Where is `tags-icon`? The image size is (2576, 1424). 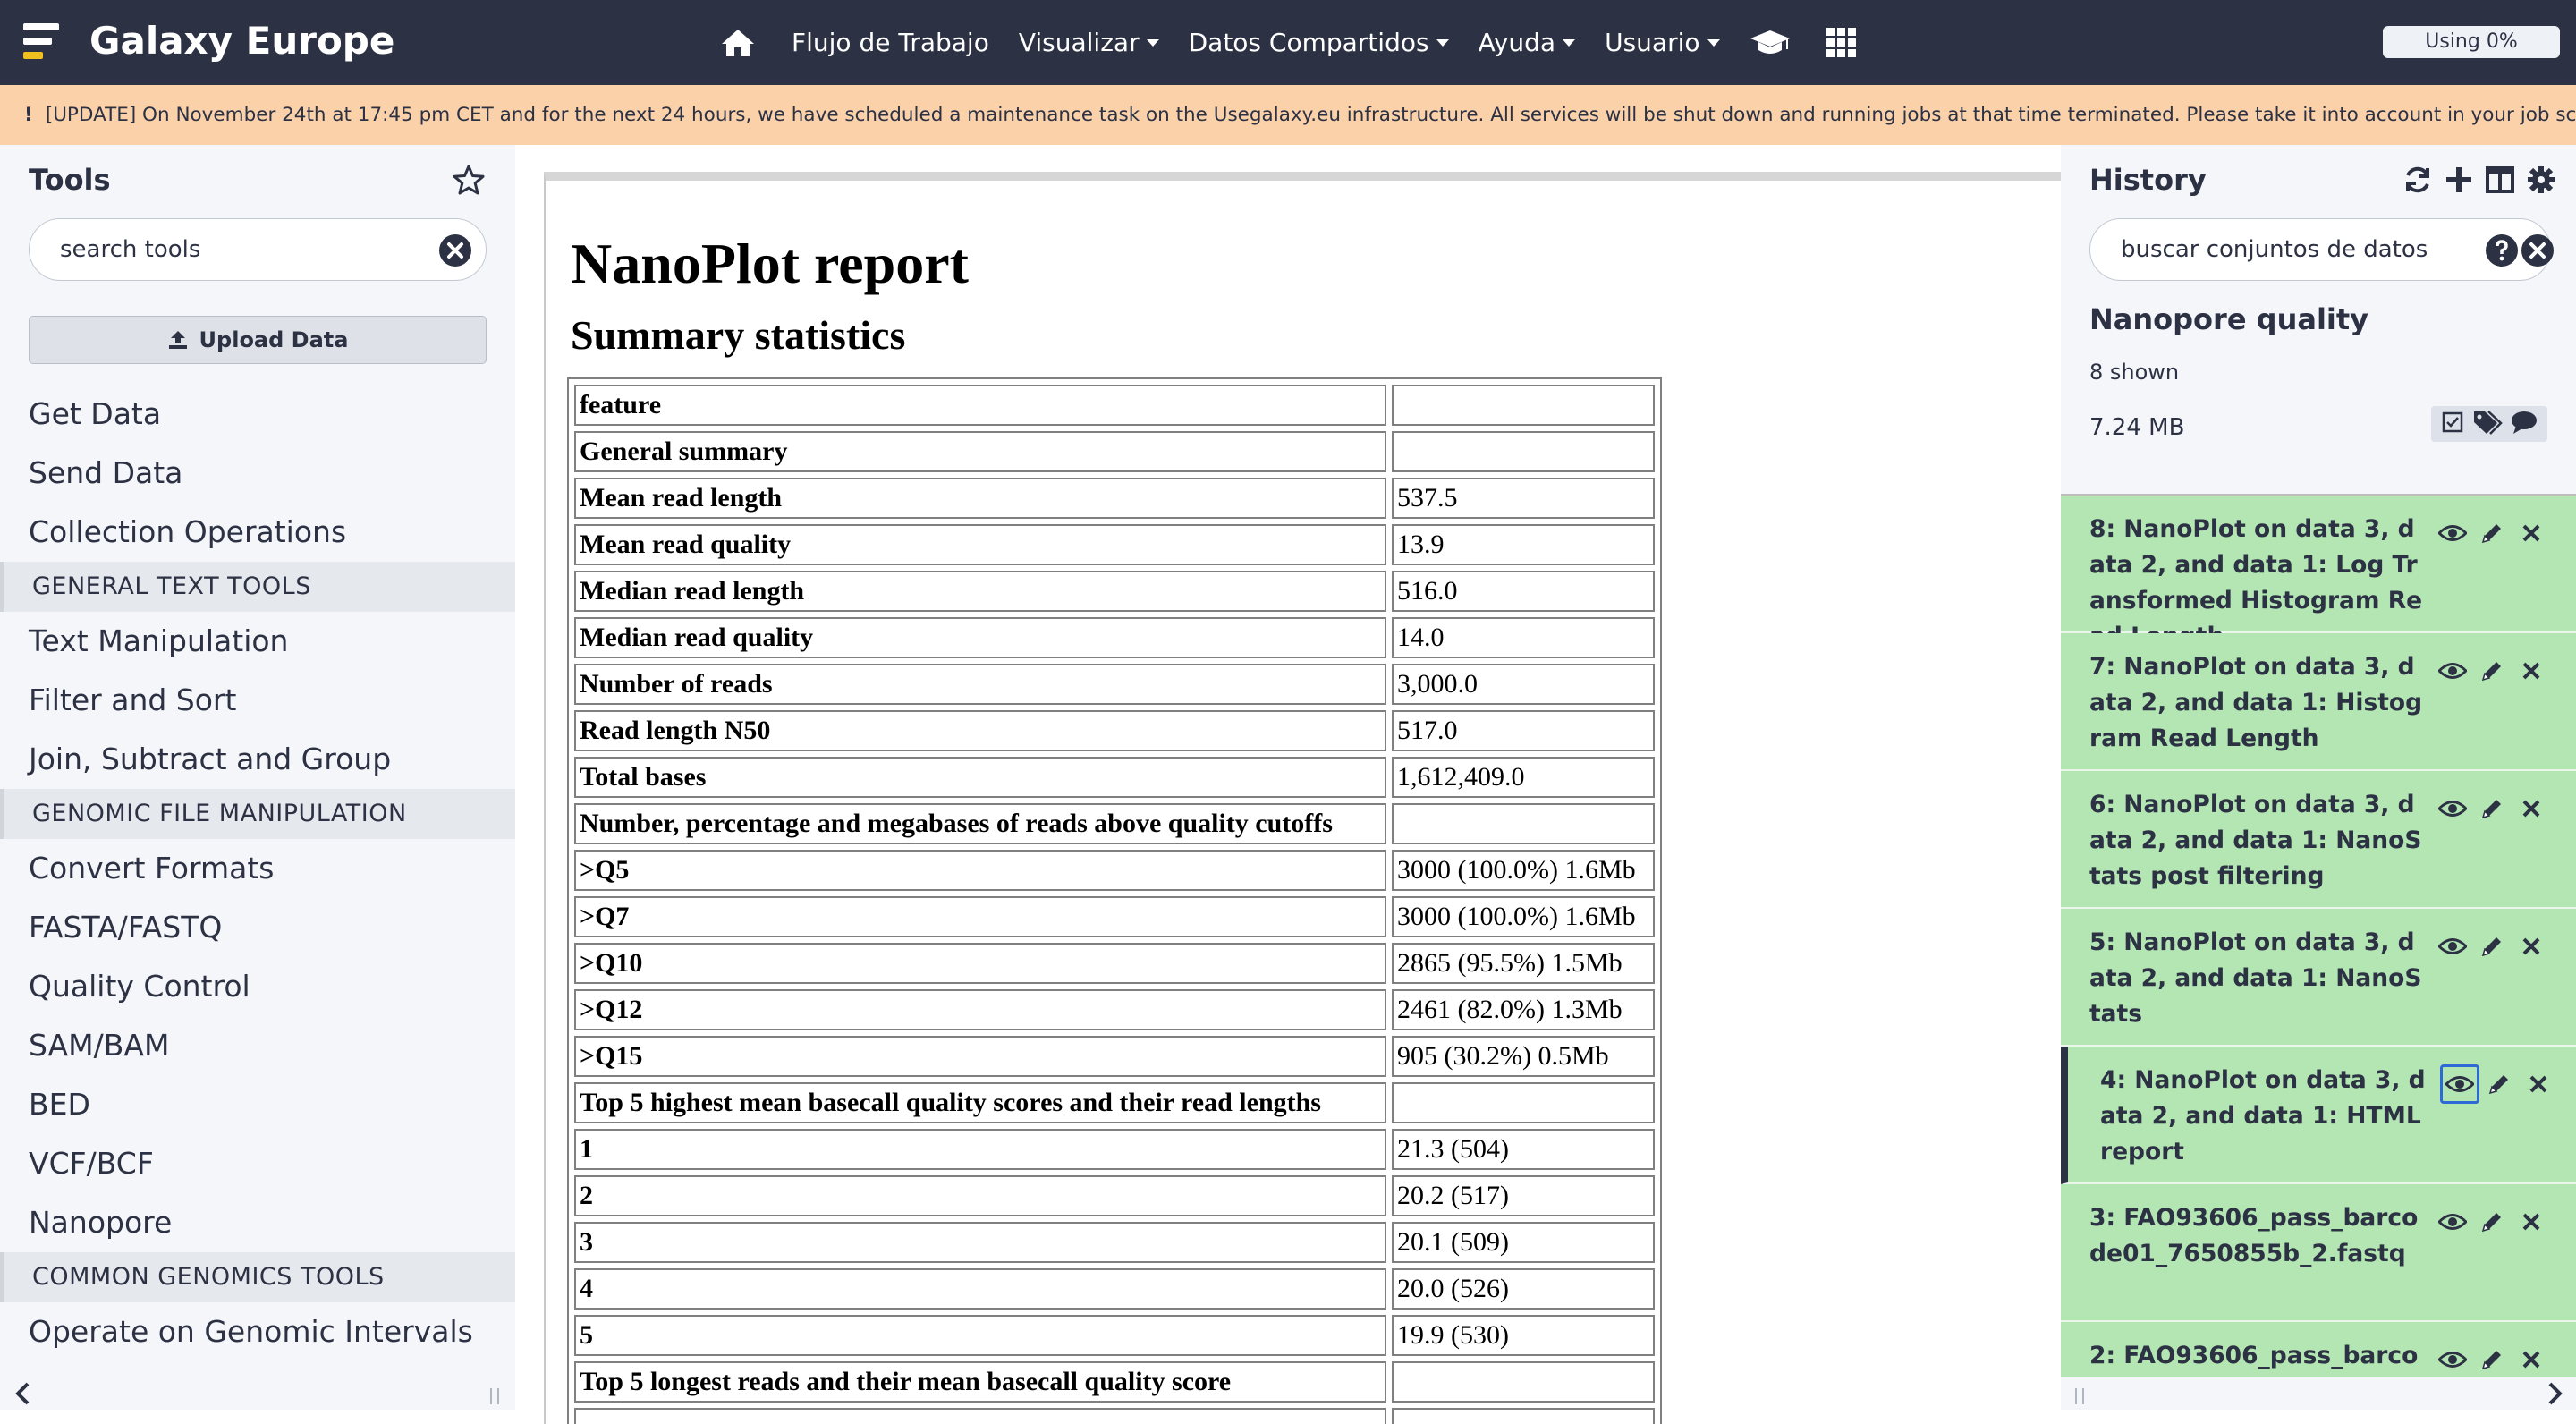 tags-icon is located at coordinates (2487, 424).